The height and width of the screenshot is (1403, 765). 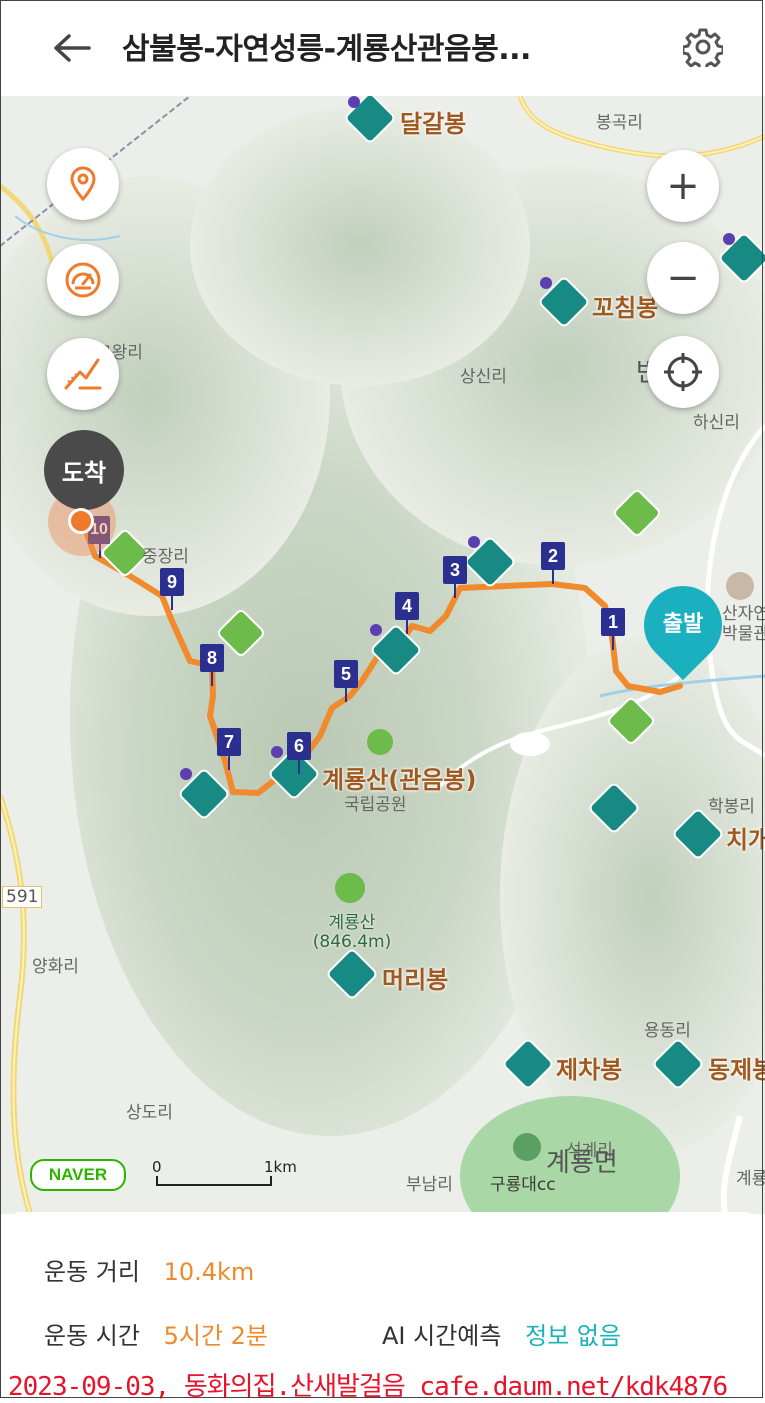 What do you see at coordinates (433, 124) in the screenshot?
I see `place-label: 달갈봉` at bounding box center [433, 124].